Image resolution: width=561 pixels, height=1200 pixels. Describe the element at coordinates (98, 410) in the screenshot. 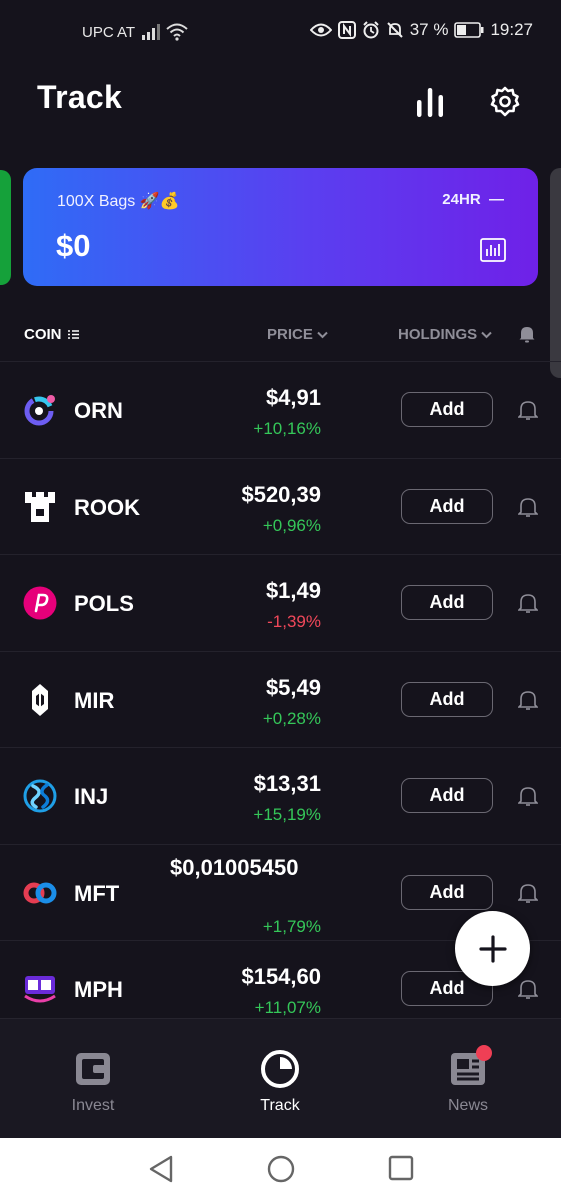

I see `coin-symbol: ORN` at that location.